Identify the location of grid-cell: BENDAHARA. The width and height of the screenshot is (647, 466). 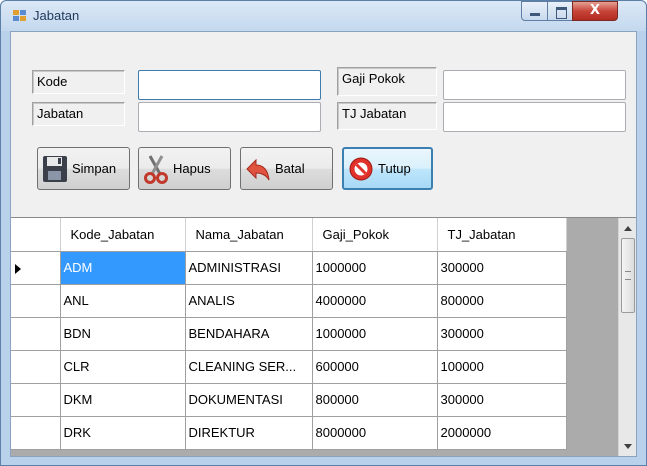
(249, 334).